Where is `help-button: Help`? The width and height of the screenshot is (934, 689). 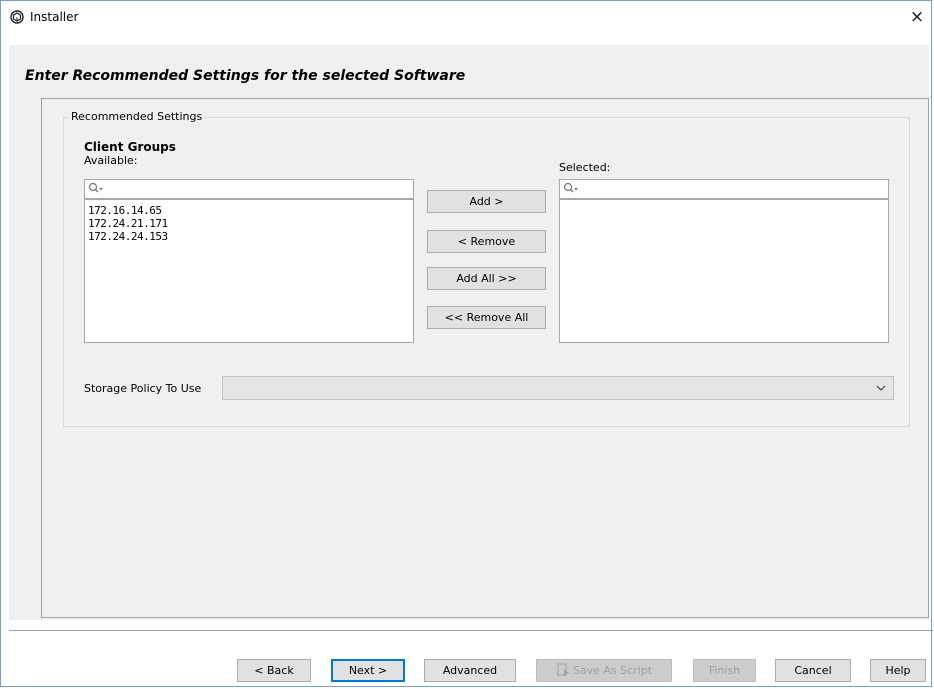
help-button: Help is located at coordinates (898, 670).